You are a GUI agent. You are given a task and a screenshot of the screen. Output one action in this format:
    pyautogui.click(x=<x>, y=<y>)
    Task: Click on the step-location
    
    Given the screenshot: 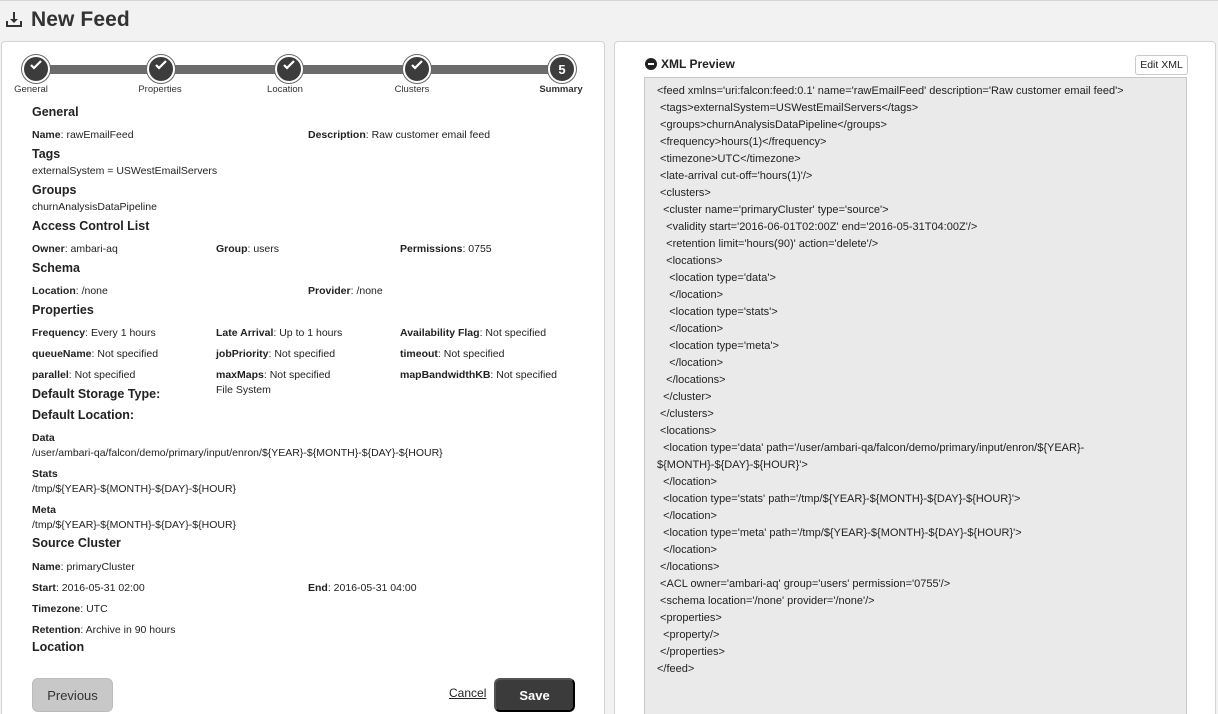 What is the action you would take?
    pyautogui.click(x=289, y=69)
    